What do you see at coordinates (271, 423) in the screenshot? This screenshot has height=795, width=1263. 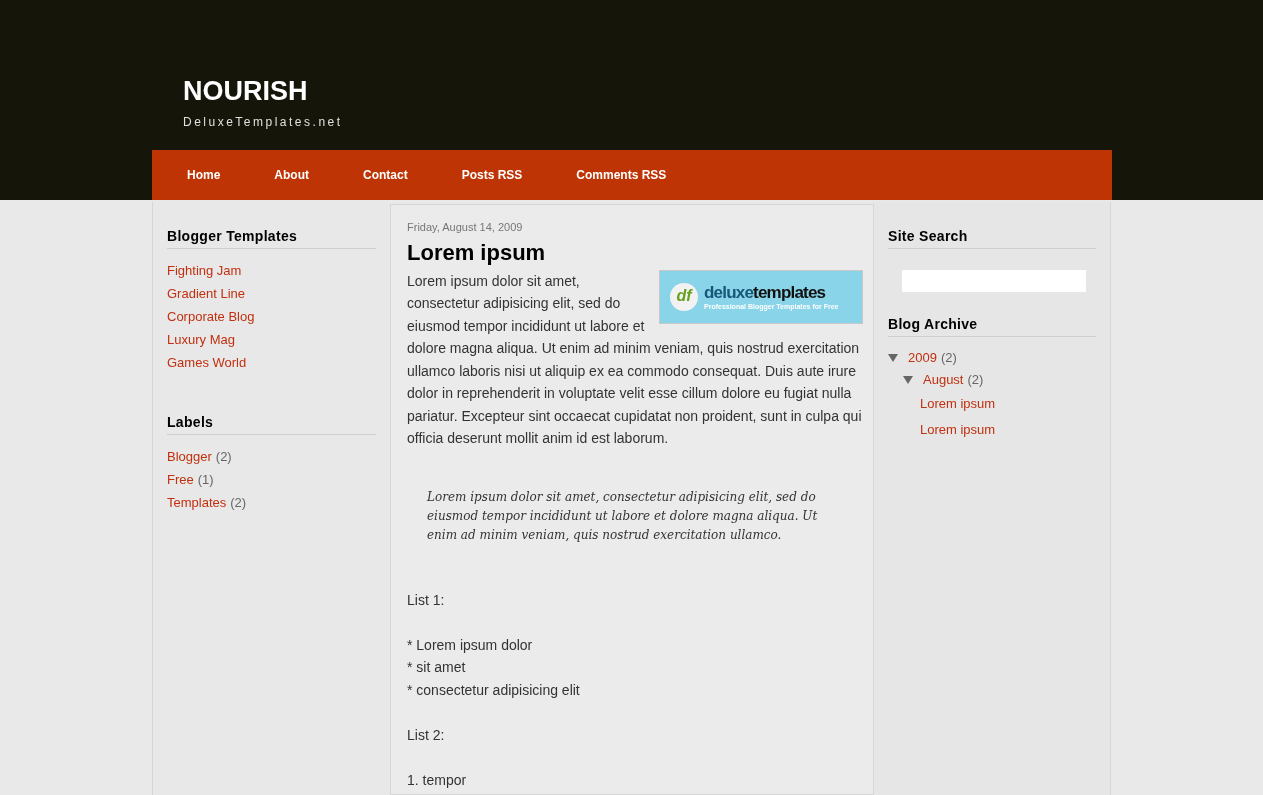 I see `widget-title: Labels` at bounding box center [271, 423].